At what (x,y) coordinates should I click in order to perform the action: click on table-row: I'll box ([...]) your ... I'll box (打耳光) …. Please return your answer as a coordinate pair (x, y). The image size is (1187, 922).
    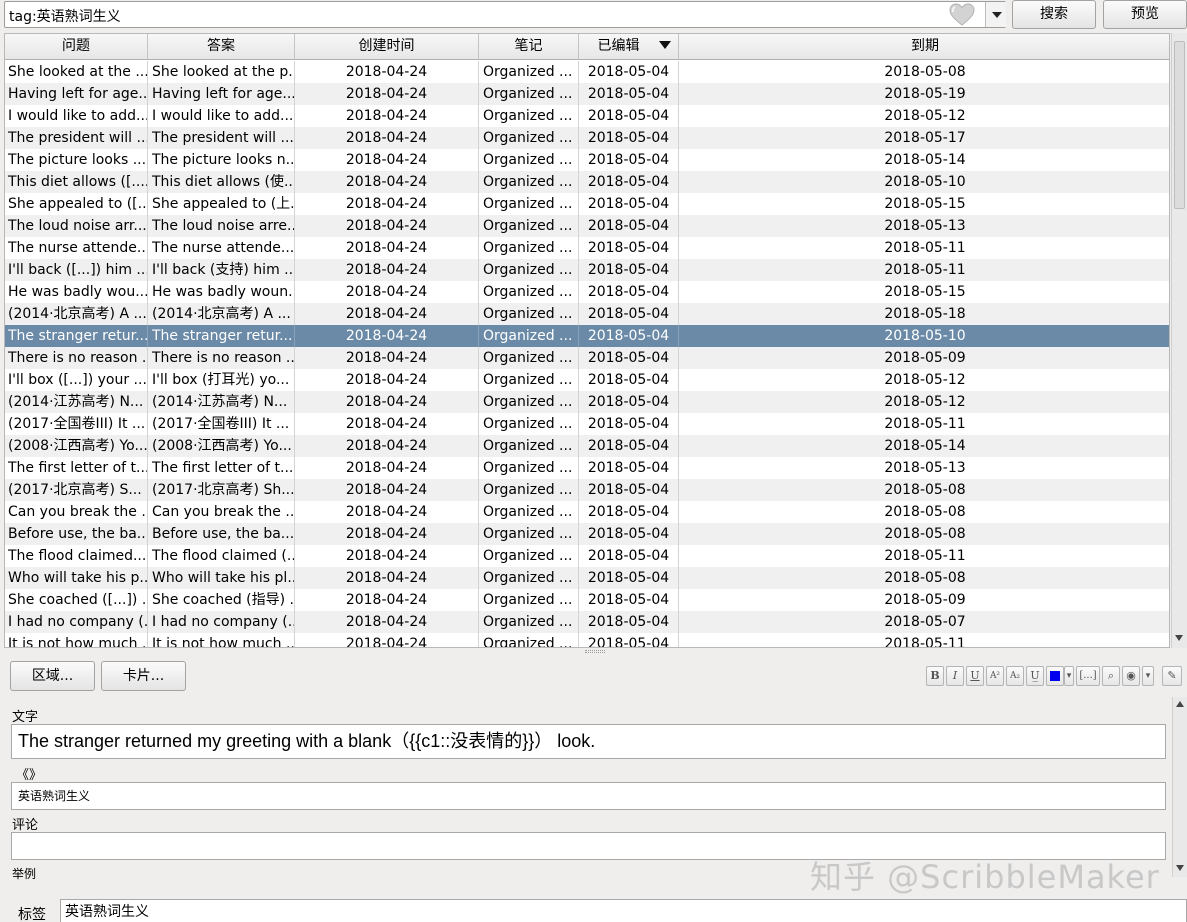
    Looking at the image, I should click on (587, 380).